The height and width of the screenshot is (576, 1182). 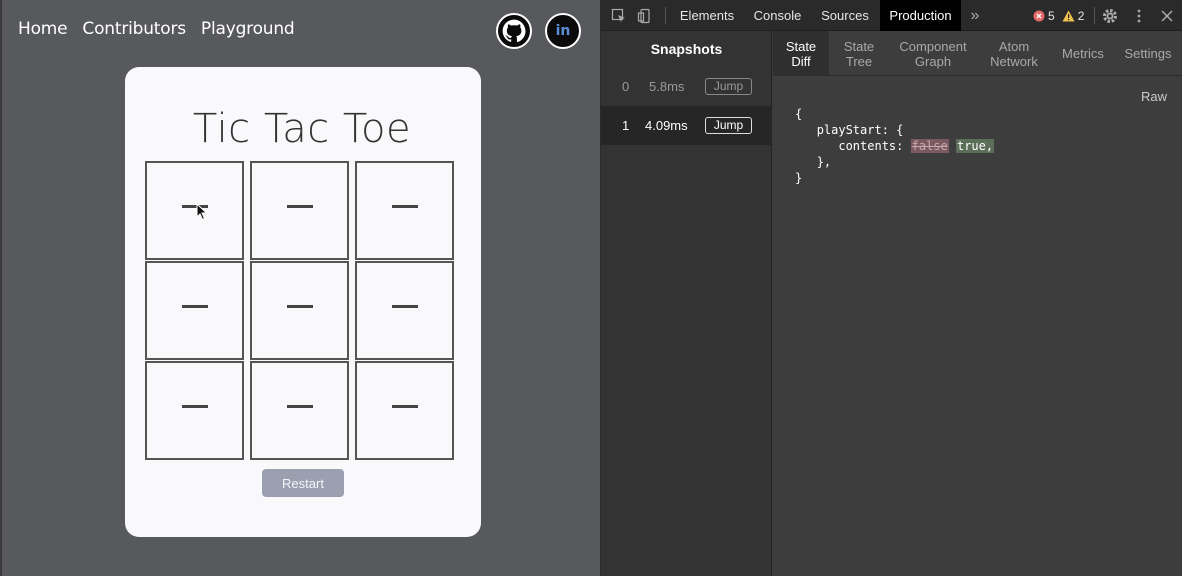 I want to click on game-board, so click(x=300, y=311).